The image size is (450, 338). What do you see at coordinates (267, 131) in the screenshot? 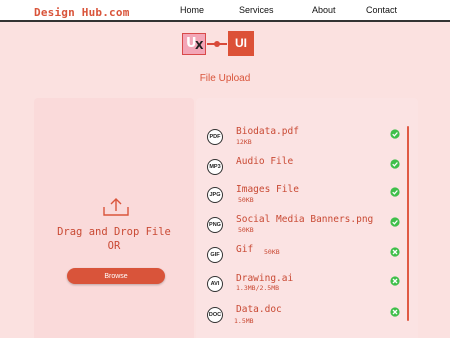
I see `file-name: Biodata.pdf` at bounding box center [267, 131].